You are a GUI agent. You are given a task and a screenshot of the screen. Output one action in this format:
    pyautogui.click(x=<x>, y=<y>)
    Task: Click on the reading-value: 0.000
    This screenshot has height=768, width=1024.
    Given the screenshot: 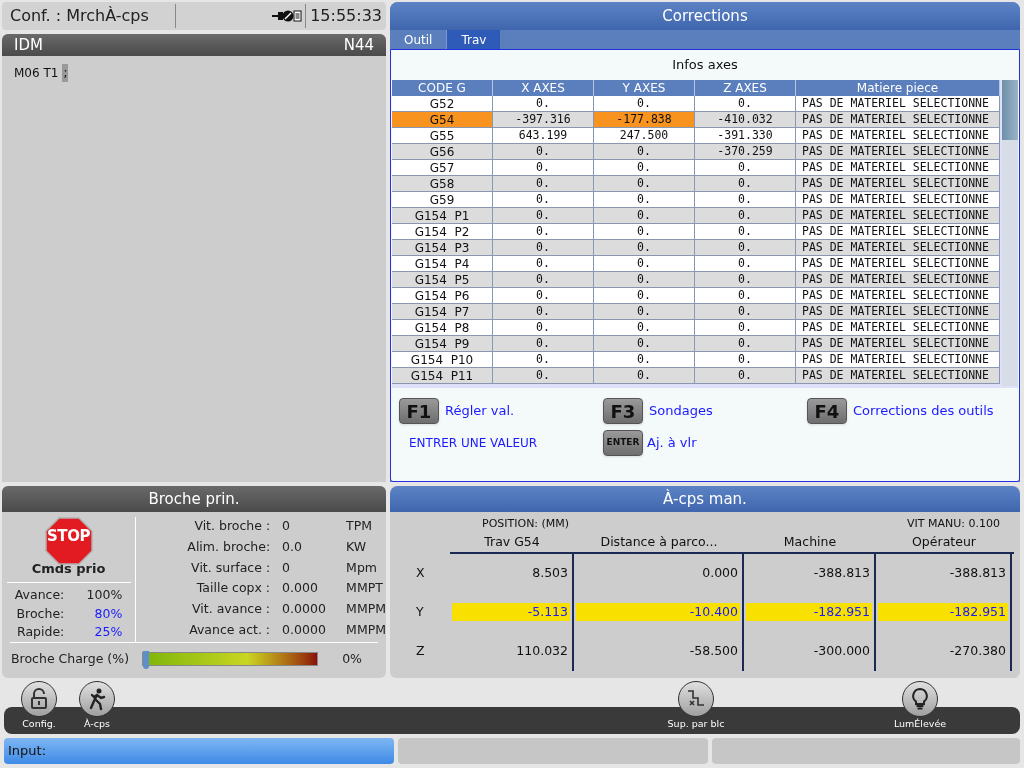 What is the action you would take?
    pyautogui.click(x=300, y=588)
    